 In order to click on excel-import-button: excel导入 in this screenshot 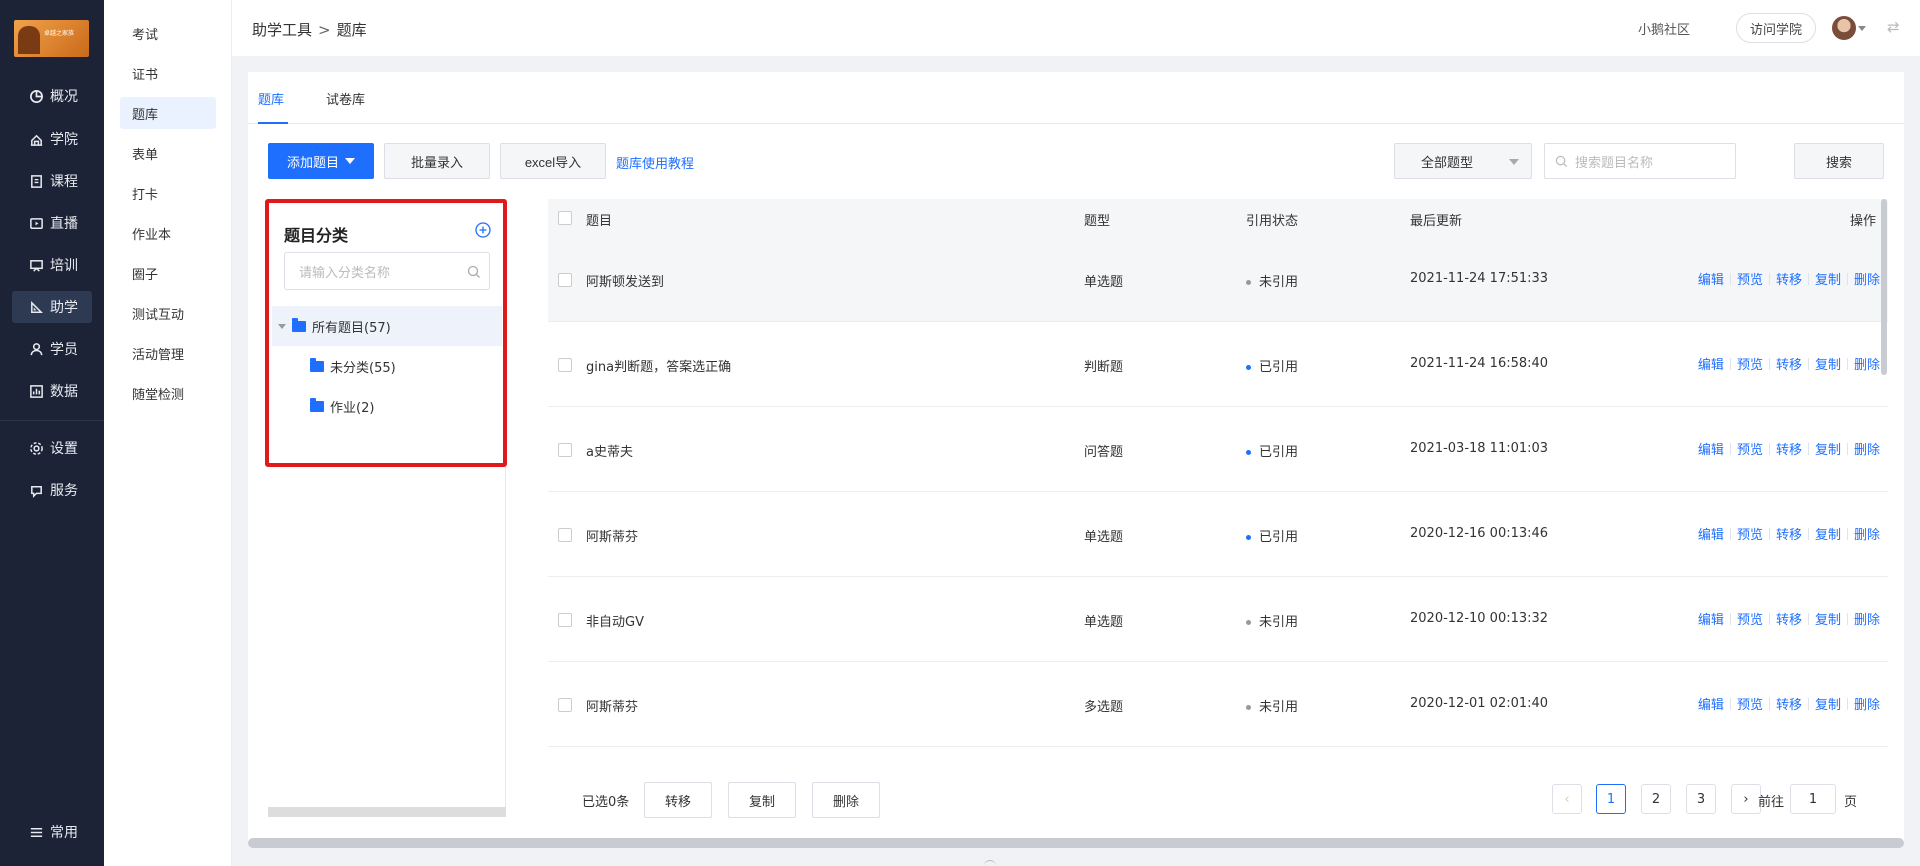, I will do `click(553, 161)`.